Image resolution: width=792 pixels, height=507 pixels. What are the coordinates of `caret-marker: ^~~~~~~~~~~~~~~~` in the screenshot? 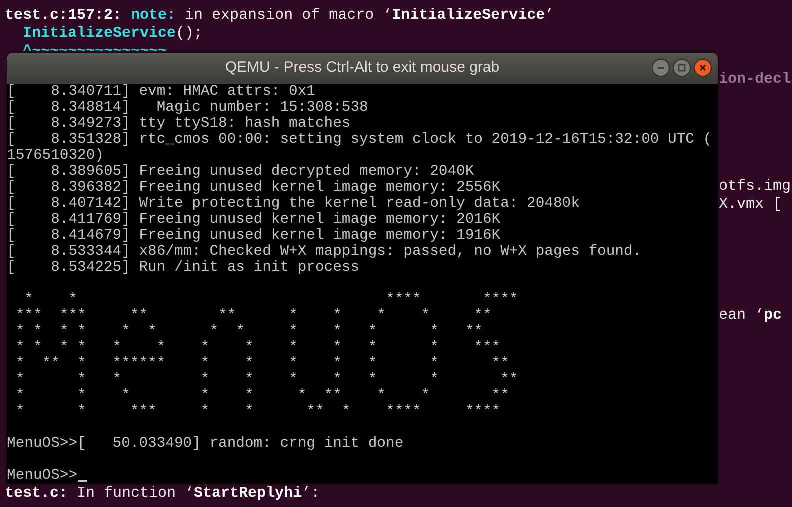 It's located at (95, 51).